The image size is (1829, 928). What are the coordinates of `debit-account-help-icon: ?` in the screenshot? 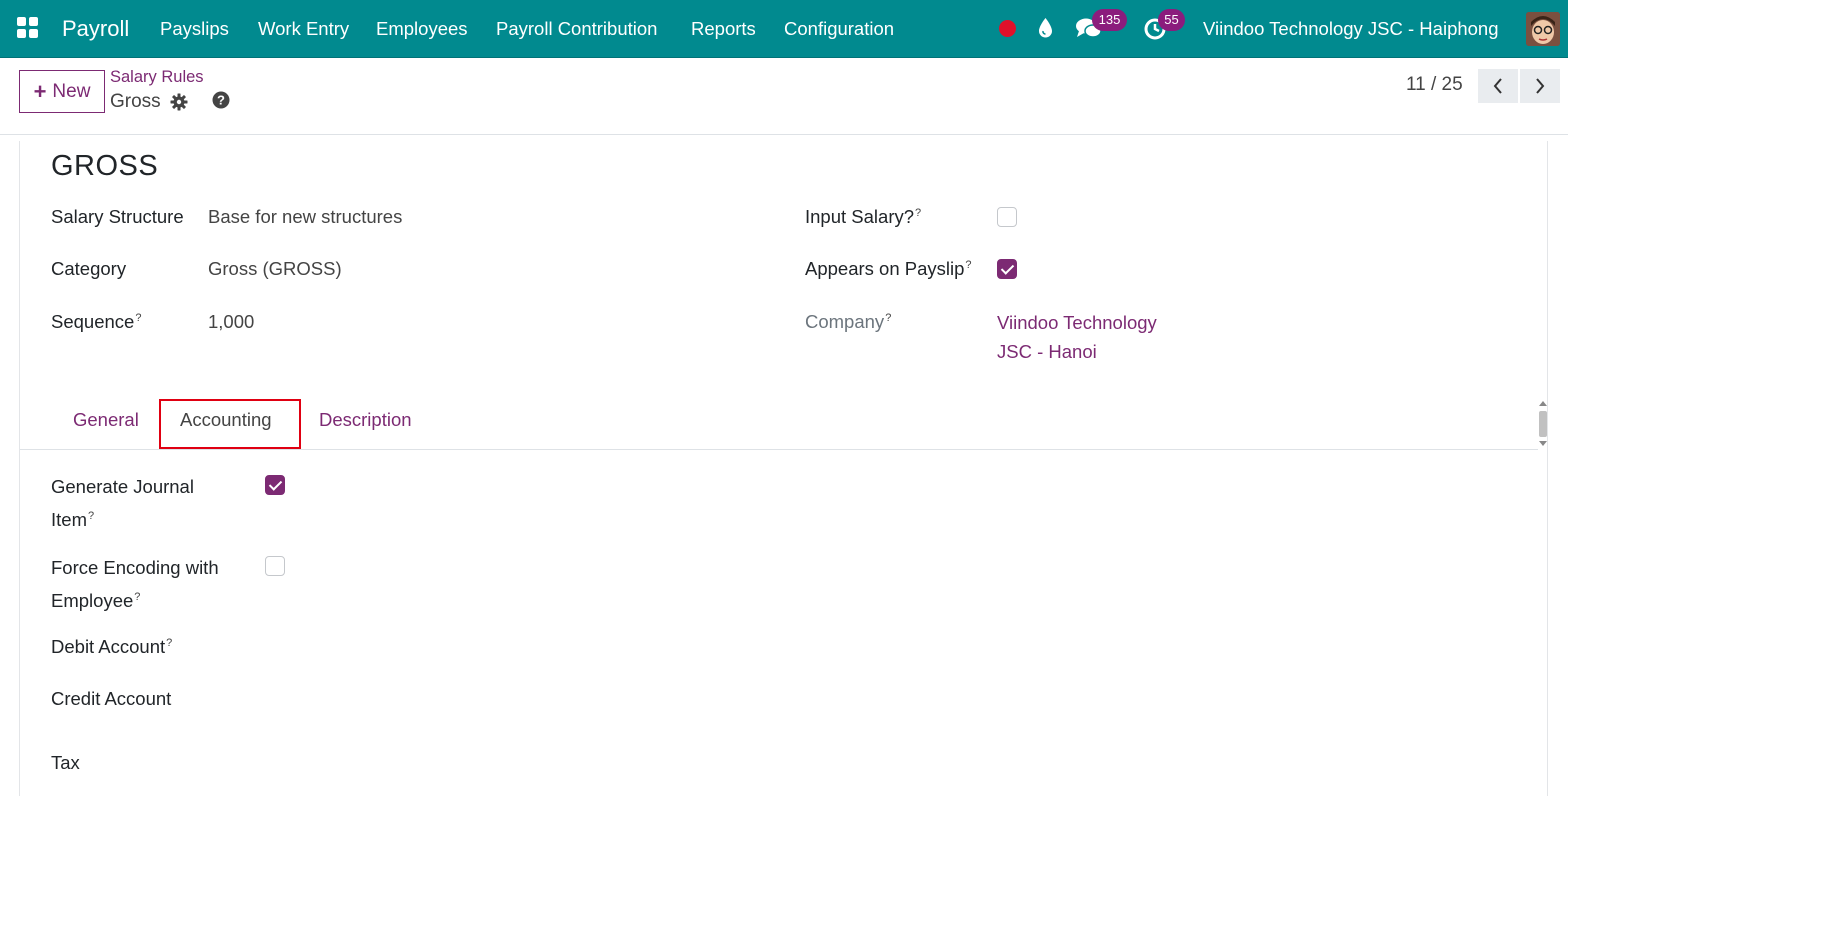 It's located at (169, 643).